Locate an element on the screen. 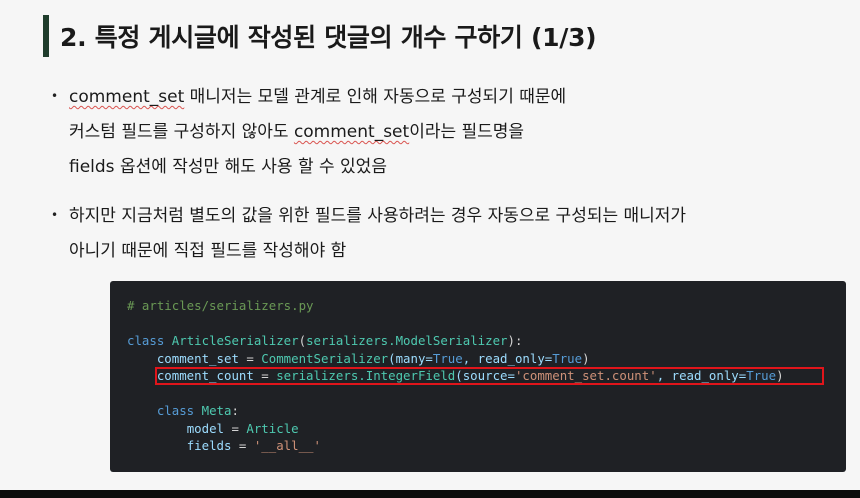 The image size is (860, 498). code-identifier: fields is located at coordinates (209, 445).